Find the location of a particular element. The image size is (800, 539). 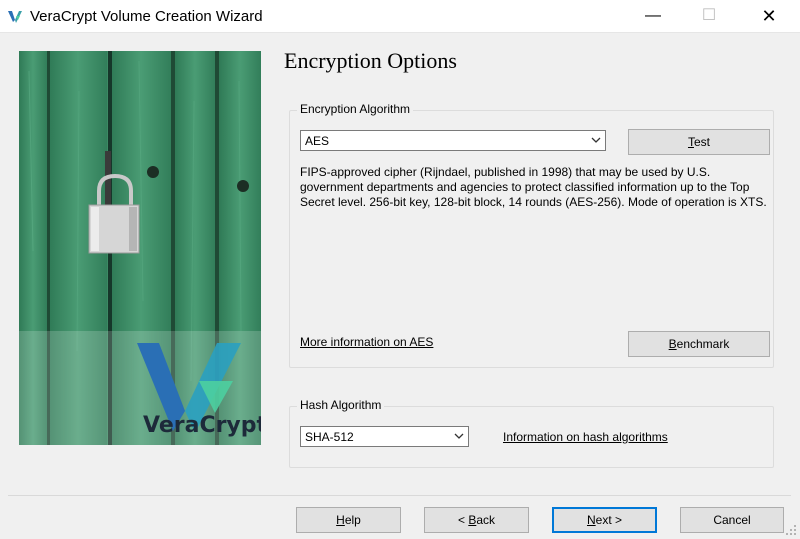

hash-algorithm-value: SHA-512 is located at coordinates (329, 437).